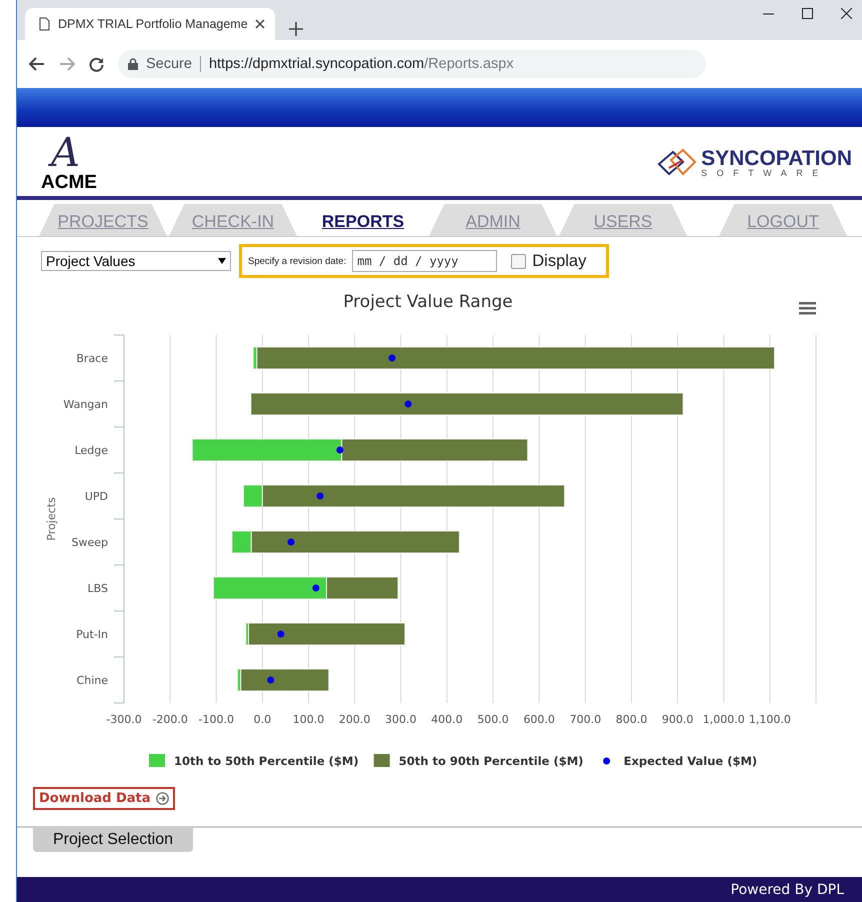 This screenshot has width=862, height=902. I want to click on browser-tab: DPMX TRIAL Portfolio Manageme, so click(150, 24).